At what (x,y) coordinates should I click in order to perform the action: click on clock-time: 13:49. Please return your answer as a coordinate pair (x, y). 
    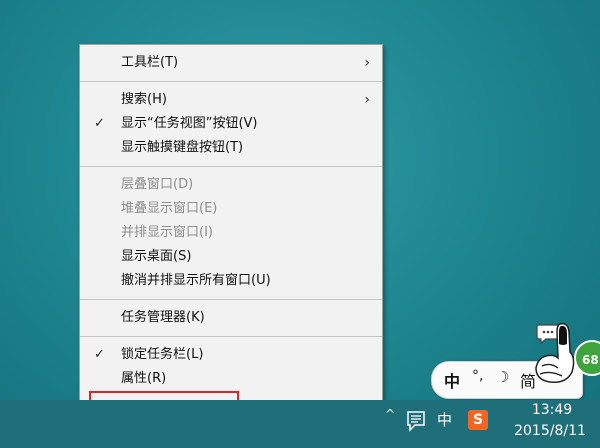
    Looking at the image, I should click on (552, 410).